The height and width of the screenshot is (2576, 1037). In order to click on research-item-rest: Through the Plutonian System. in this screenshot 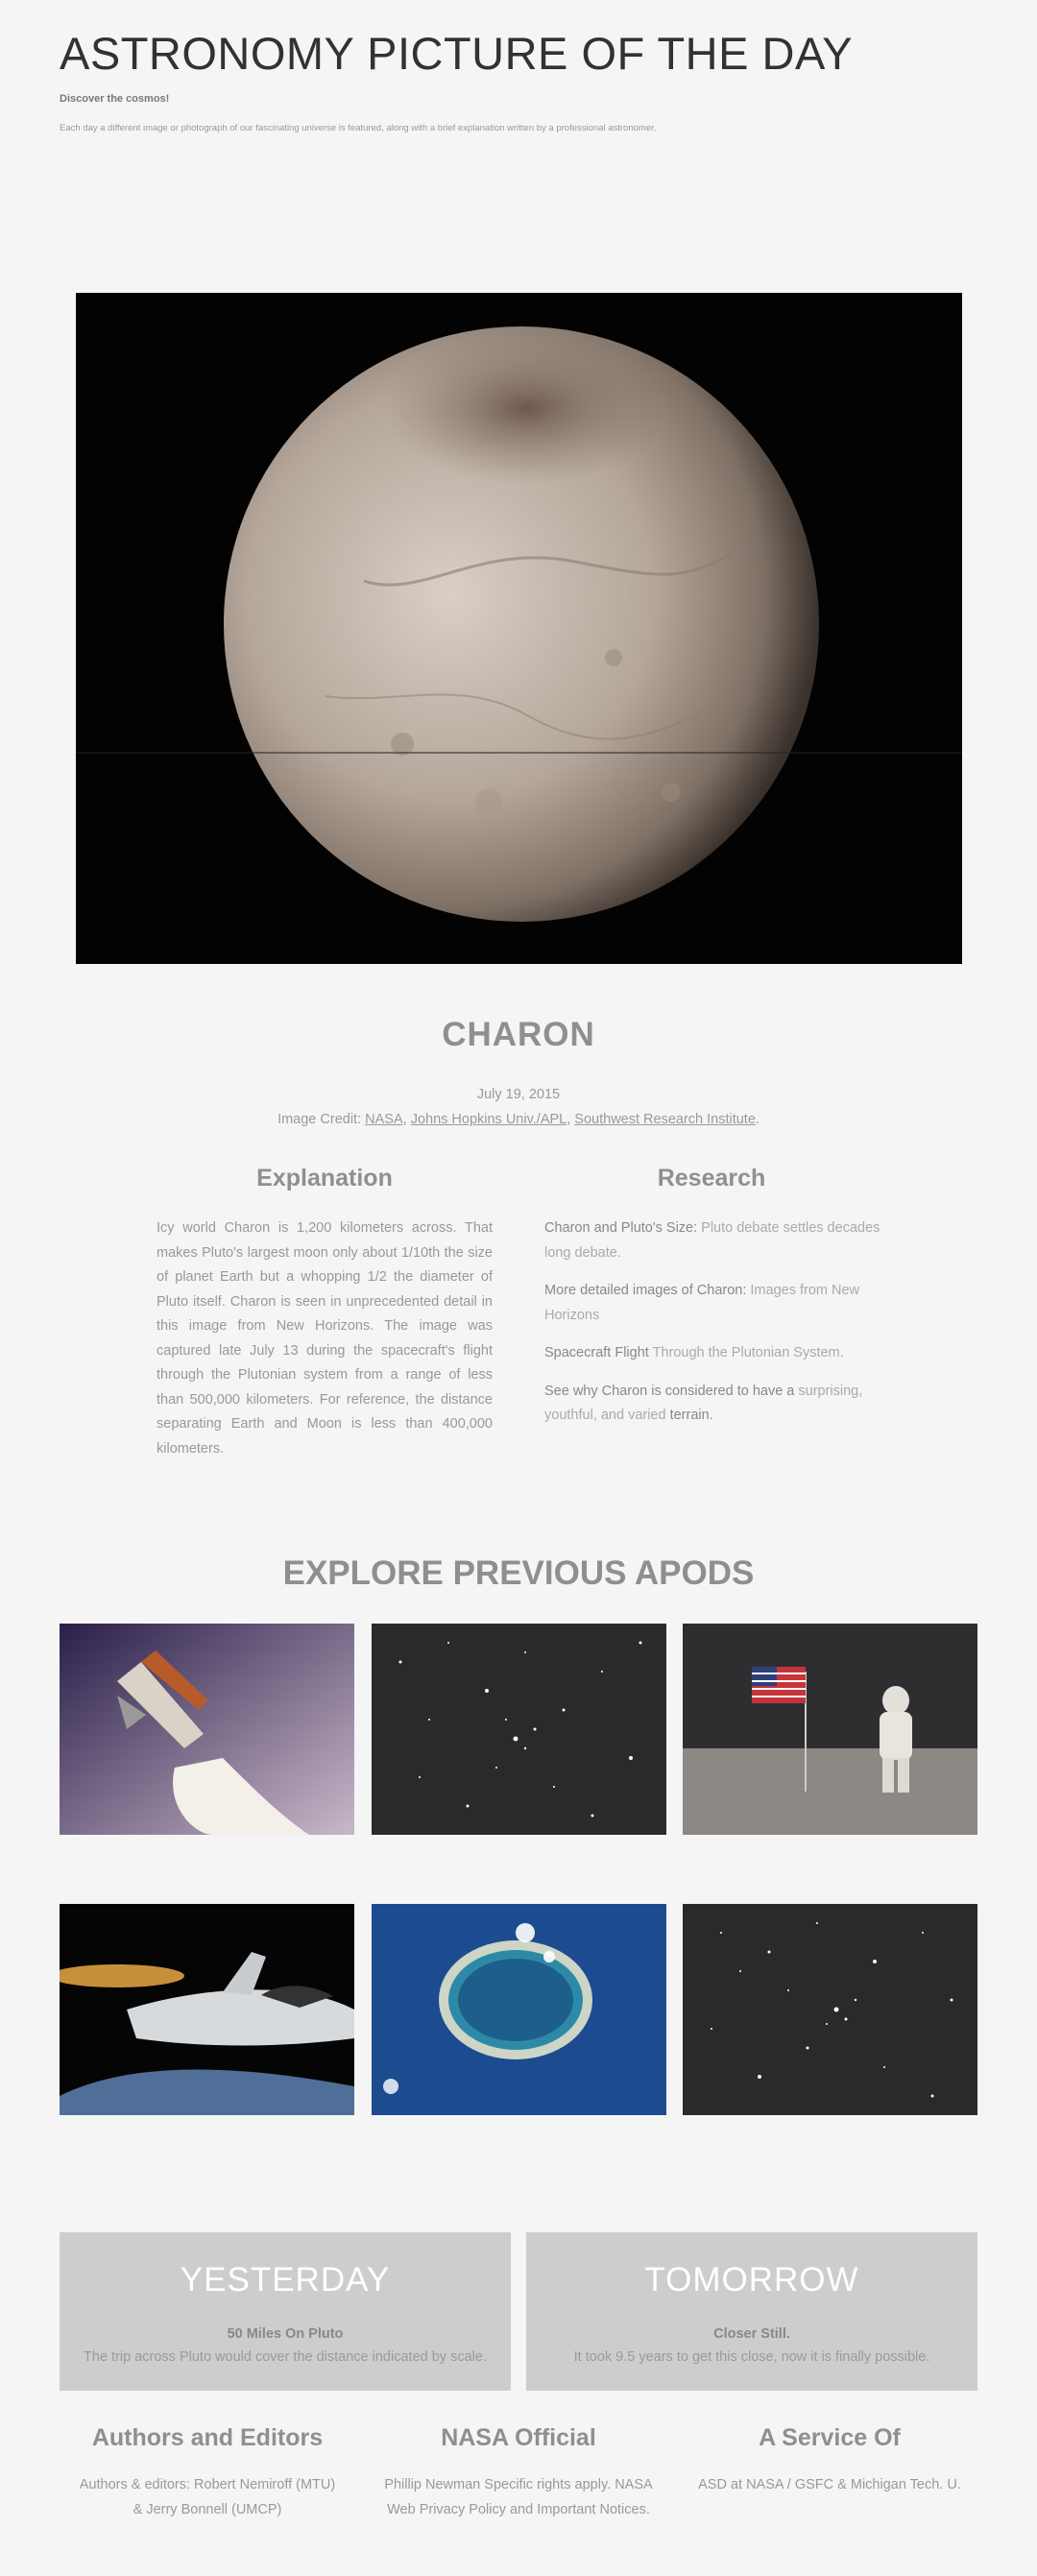, I will do `click(746, 1352)`.